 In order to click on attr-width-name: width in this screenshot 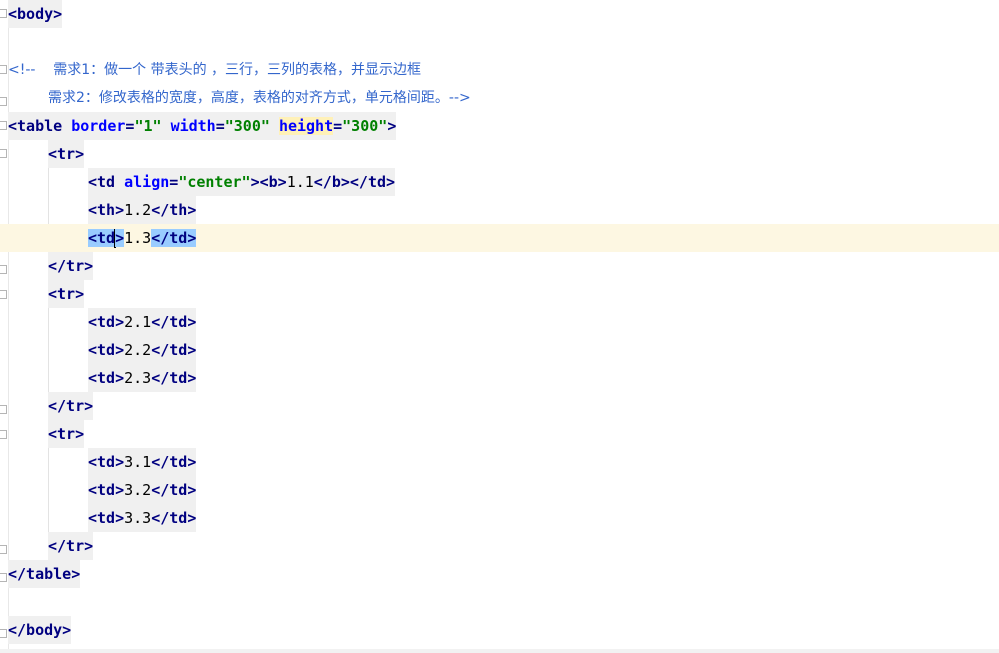, I will do `click(193, 126)`.